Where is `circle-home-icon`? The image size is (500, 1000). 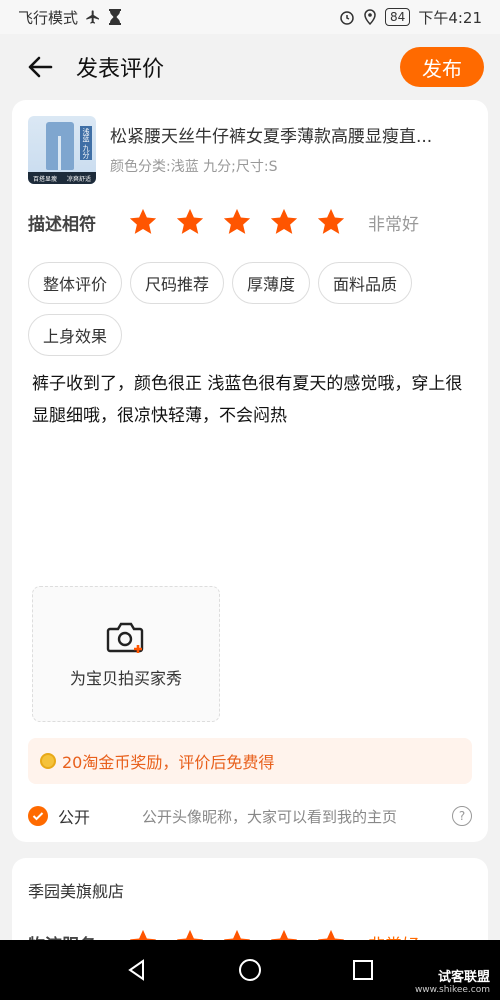 circle-home-icon is located at coordinates (249, 970).